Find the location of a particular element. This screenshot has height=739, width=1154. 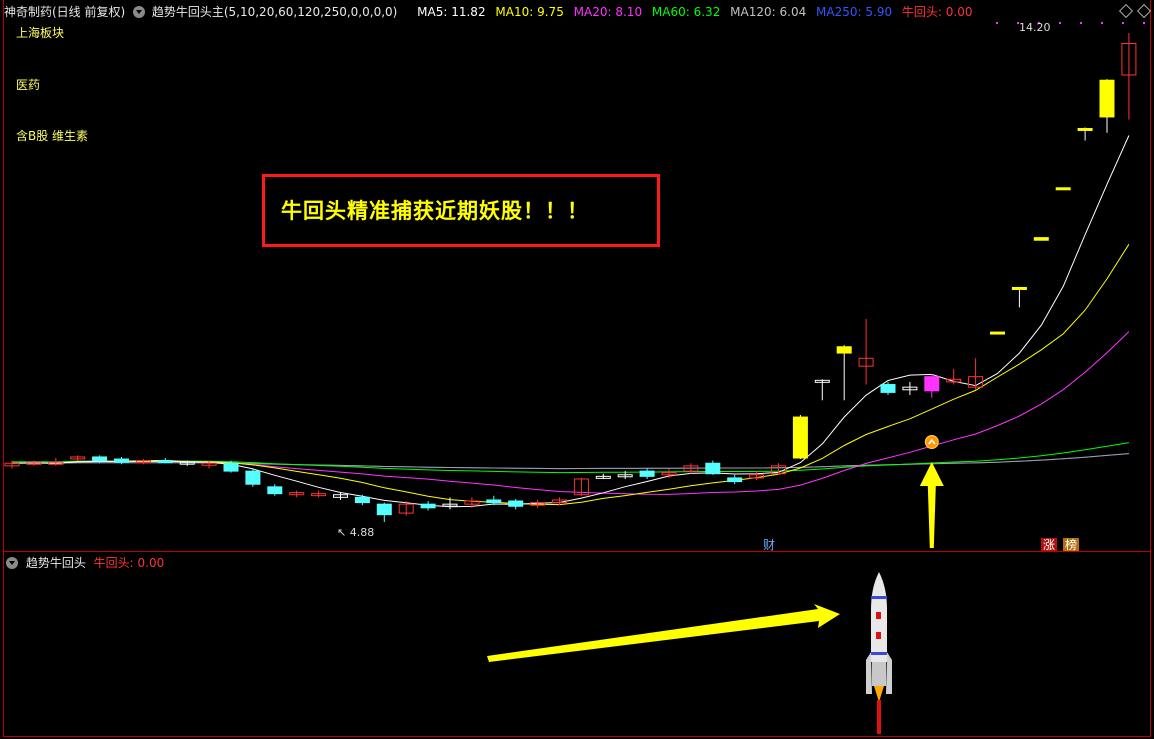

rocket-icon is located at coordinates (879, 653).